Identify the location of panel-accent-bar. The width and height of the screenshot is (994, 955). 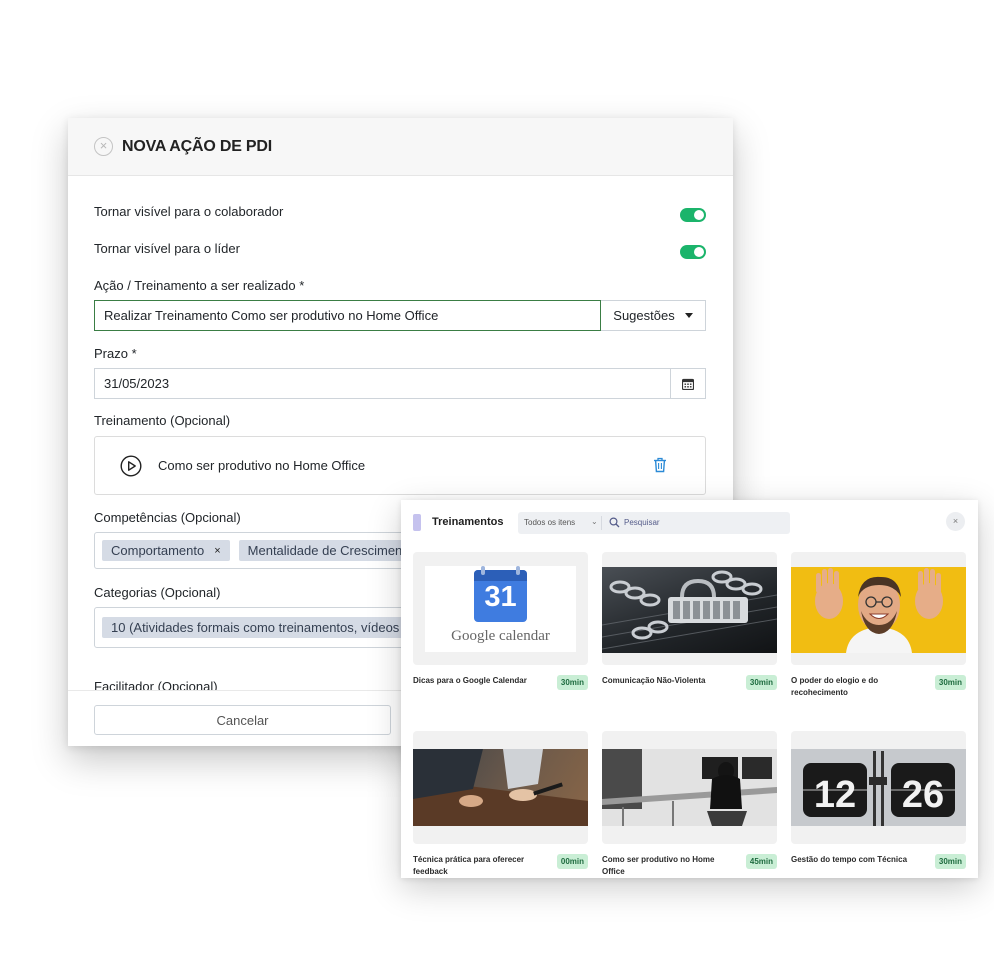
(417, 522).